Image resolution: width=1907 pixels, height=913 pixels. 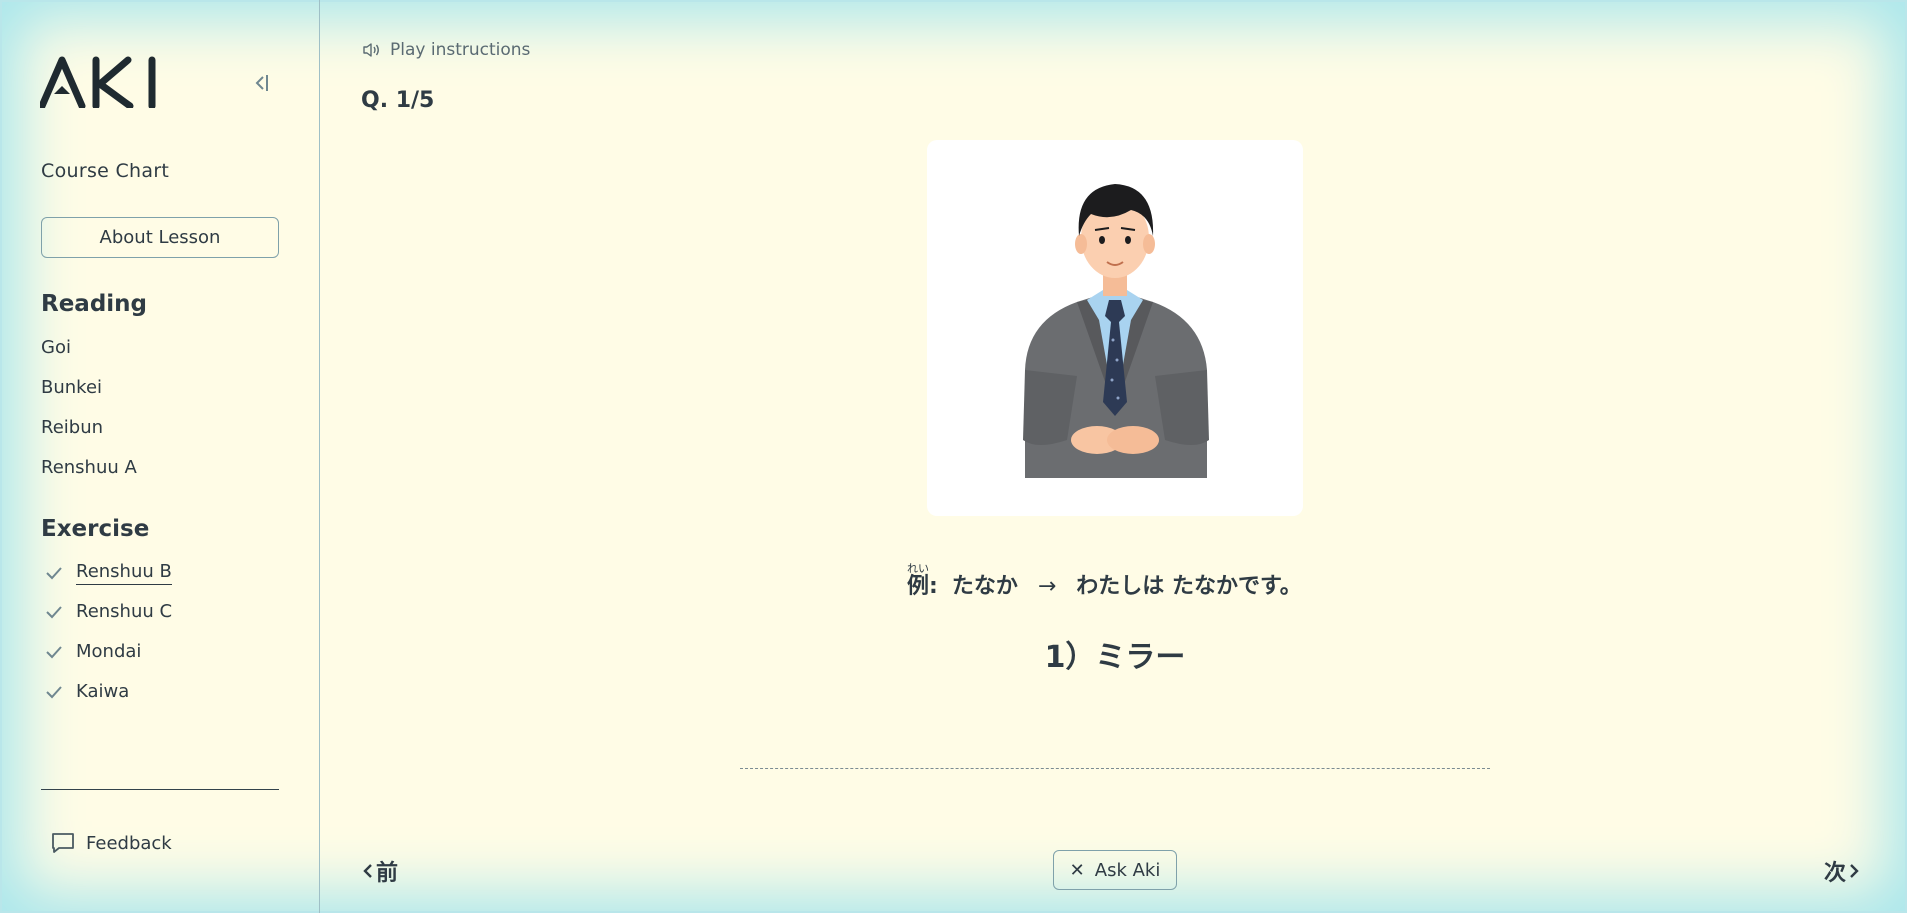 I want to click on course-chart-link: Course Chart, so click(x=105, y=171).